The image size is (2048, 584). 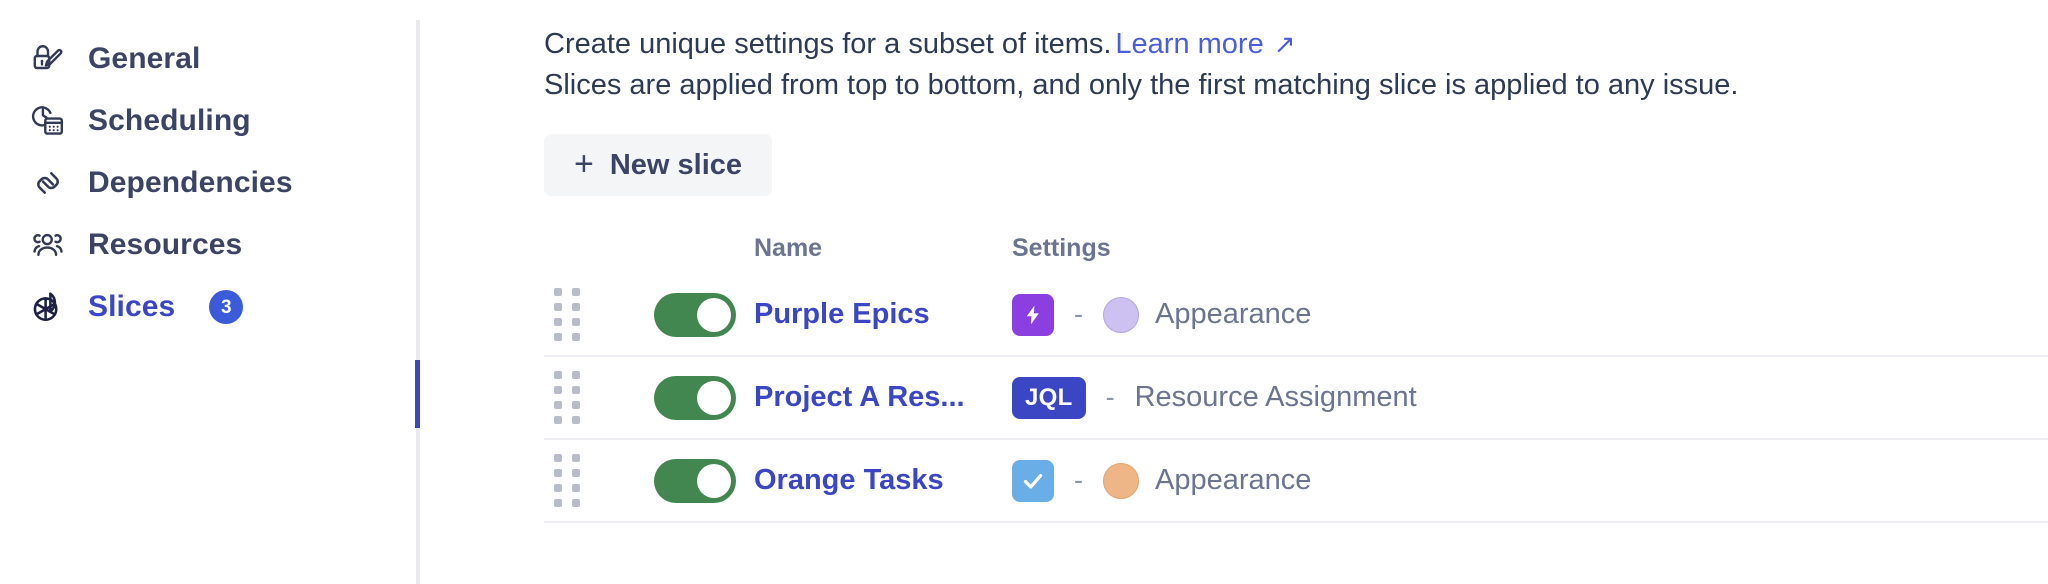 What do you see at coordinates (190, 182) in the screenshot?
I see `sidebar-item-label: Dependencies` at bounding box center [190, 182].